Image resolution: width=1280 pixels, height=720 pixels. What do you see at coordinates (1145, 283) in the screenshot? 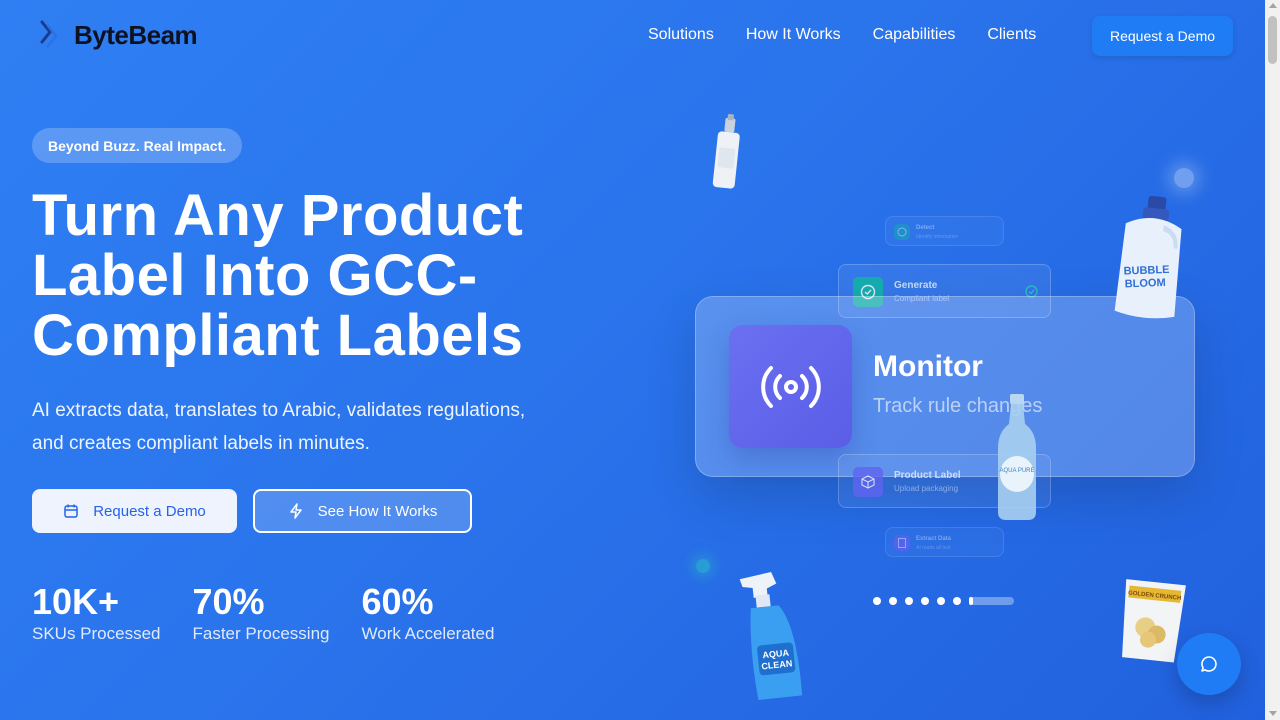
I see `detergent-brand-text: BLOOM` at bounding box center [1145, 283].